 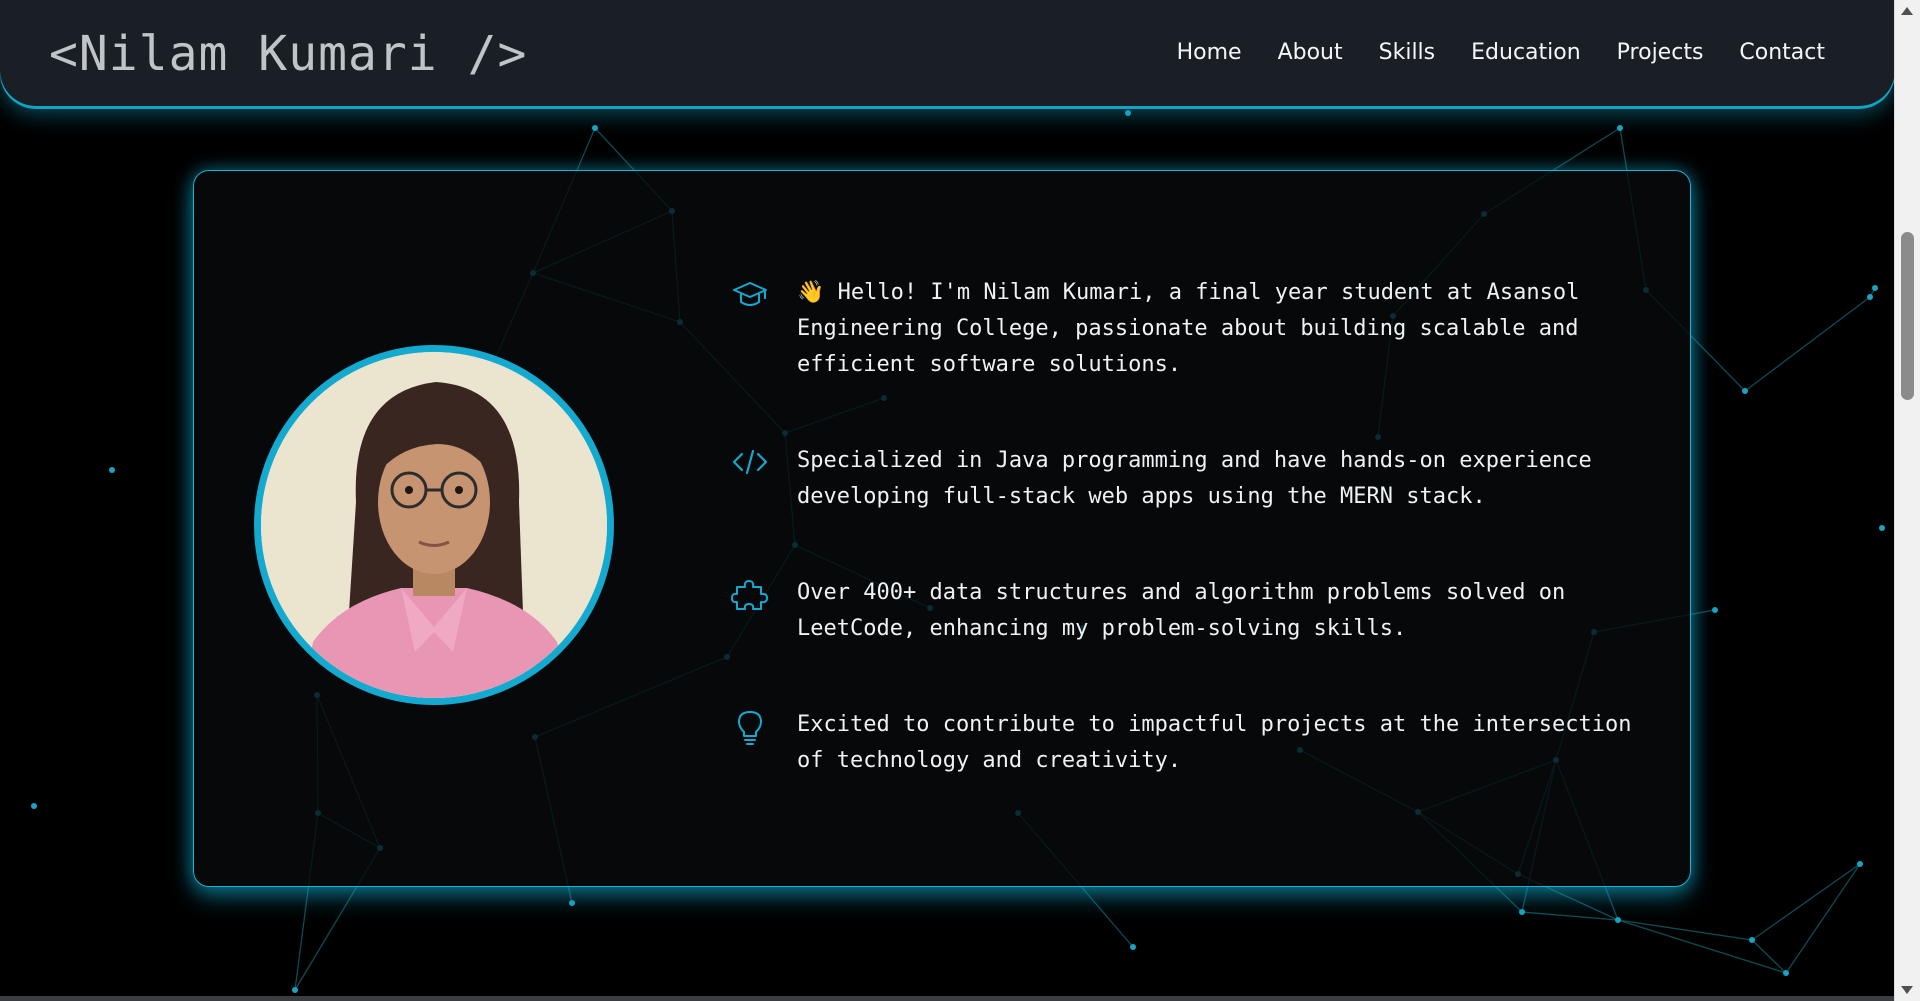 What do you see at coordinates (947, 998) in the screenshot?
I see `bottom-edge` at bounding box center [947, 998].